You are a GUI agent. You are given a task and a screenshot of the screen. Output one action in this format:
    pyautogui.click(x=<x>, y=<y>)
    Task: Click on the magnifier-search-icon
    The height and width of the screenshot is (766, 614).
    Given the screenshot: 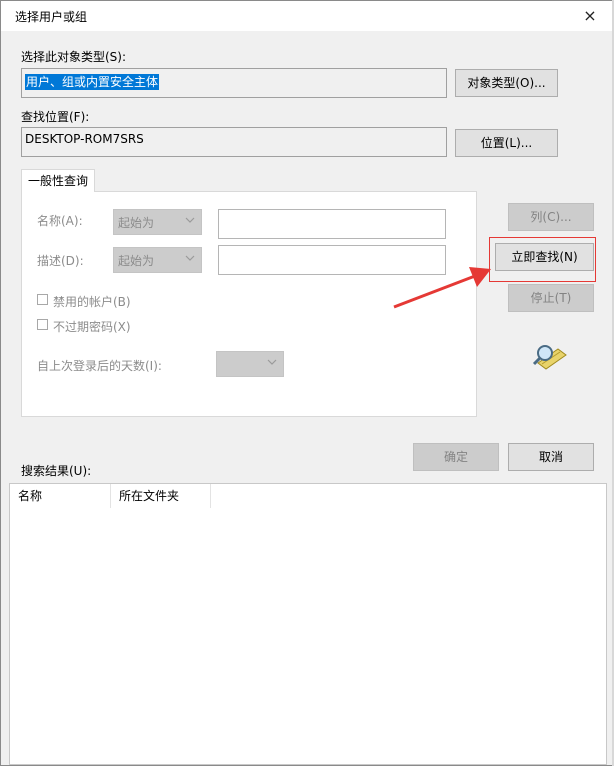 What is the action you would take?
    pyautogui.click(x=549, y=357)
    